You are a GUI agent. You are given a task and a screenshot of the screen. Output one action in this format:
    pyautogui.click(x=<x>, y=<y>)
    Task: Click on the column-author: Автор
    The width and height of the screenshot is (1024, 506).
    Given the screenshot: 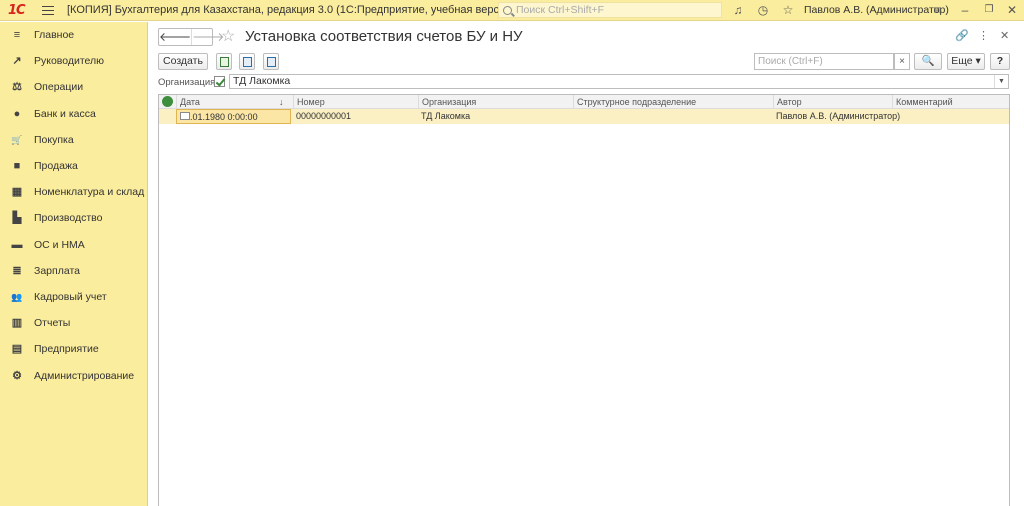 What is the action you would take?
    pyautogui.click(x=832, y=102)
    